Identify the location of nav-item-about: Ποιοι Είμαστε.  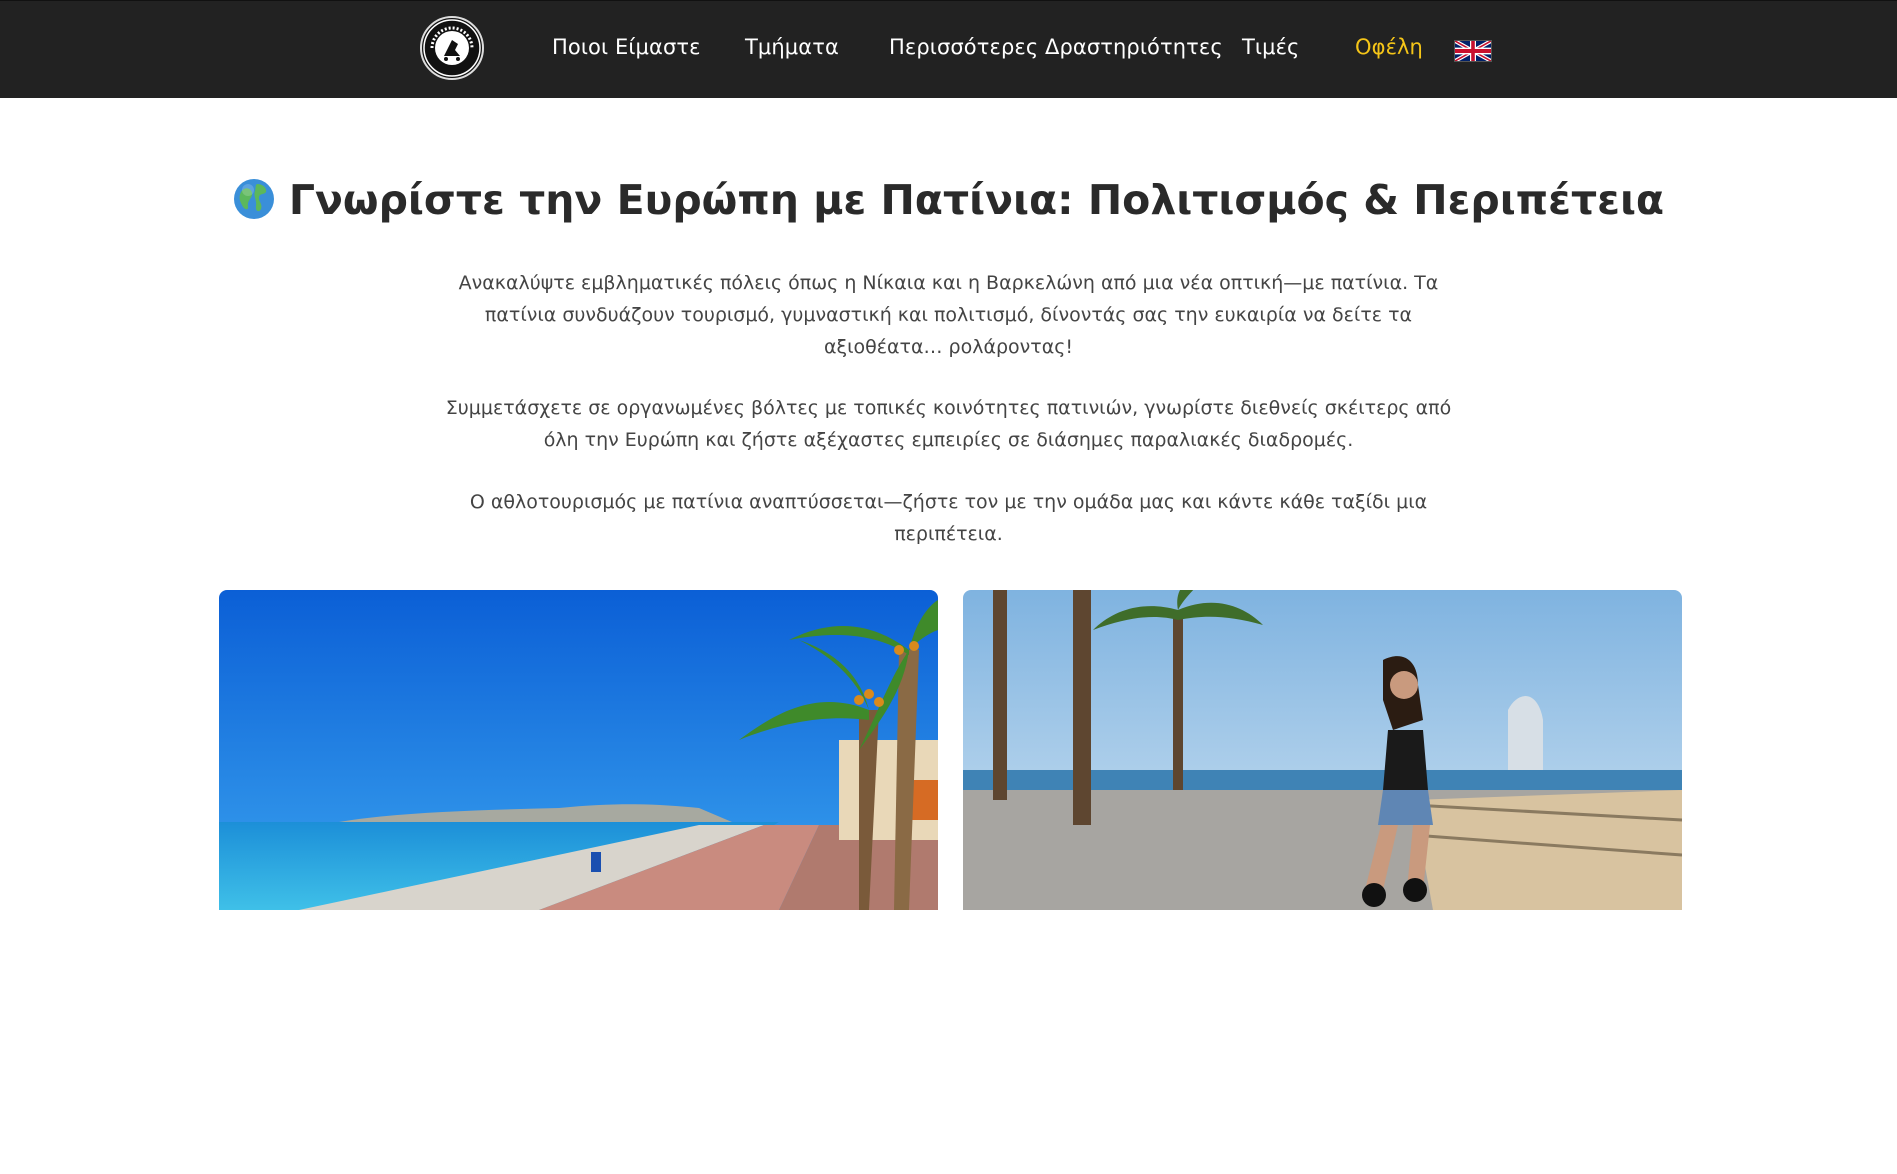
(626, 50).